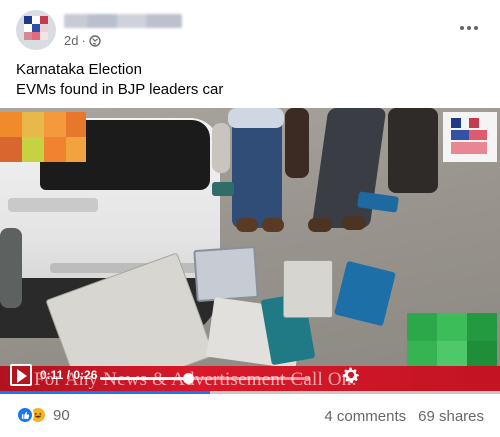  I want to click on like-icon, so click(25, 415).